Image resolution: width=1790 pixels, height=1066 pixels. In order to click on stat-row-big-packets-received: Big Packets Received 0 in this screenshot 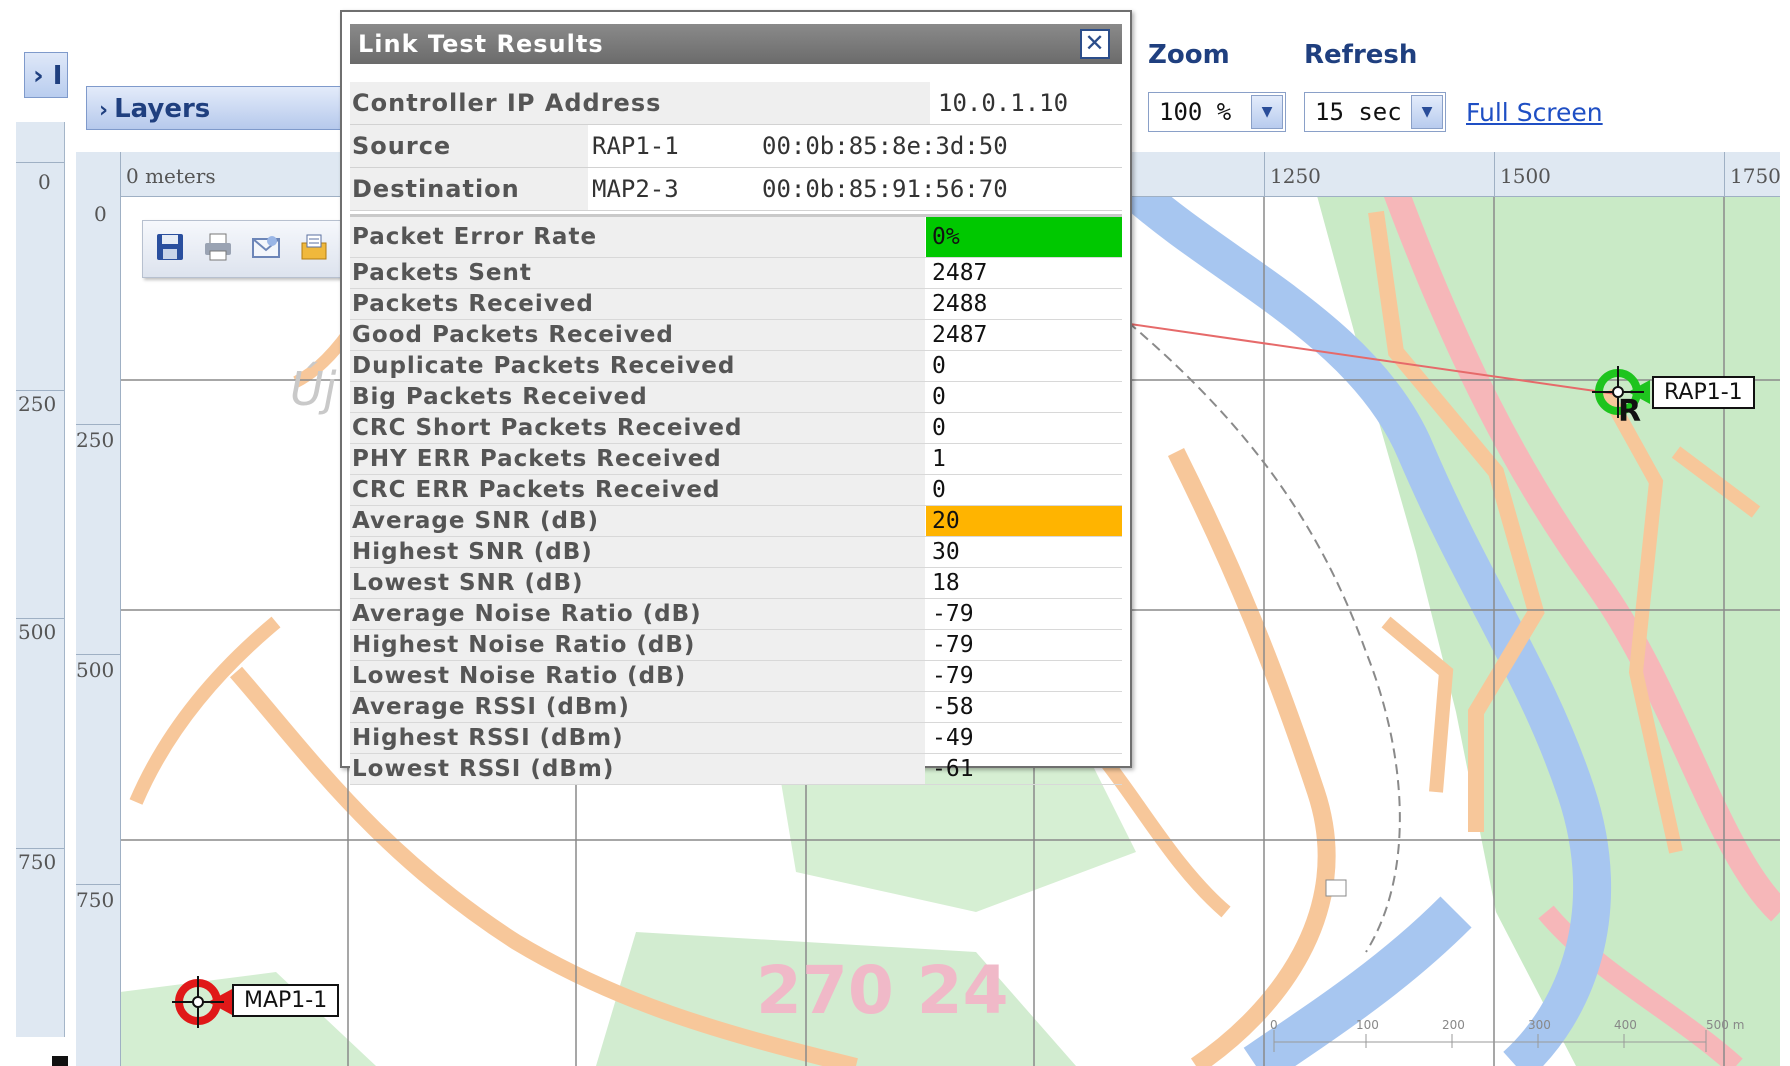, I will do `click(736, 397)`.